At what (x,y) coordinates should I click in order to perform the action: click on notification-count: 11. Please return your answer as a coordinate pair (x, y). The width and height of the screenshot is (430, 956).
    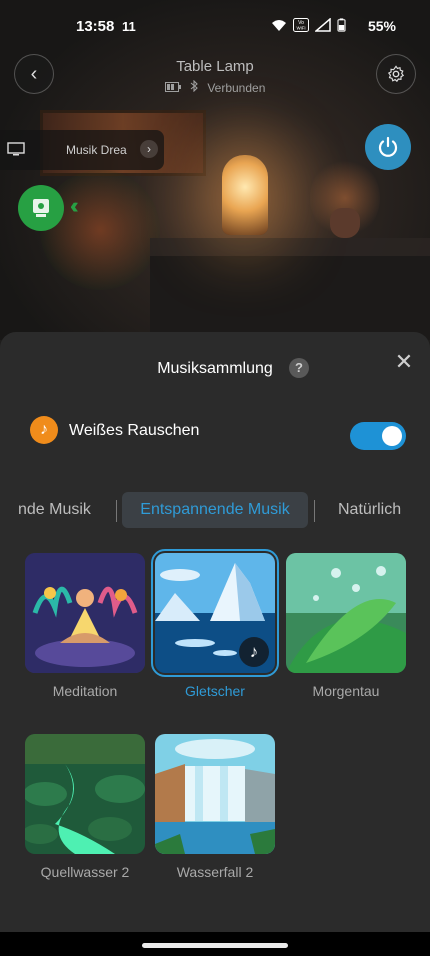
    Looking at the image, I should click on (129, 26).